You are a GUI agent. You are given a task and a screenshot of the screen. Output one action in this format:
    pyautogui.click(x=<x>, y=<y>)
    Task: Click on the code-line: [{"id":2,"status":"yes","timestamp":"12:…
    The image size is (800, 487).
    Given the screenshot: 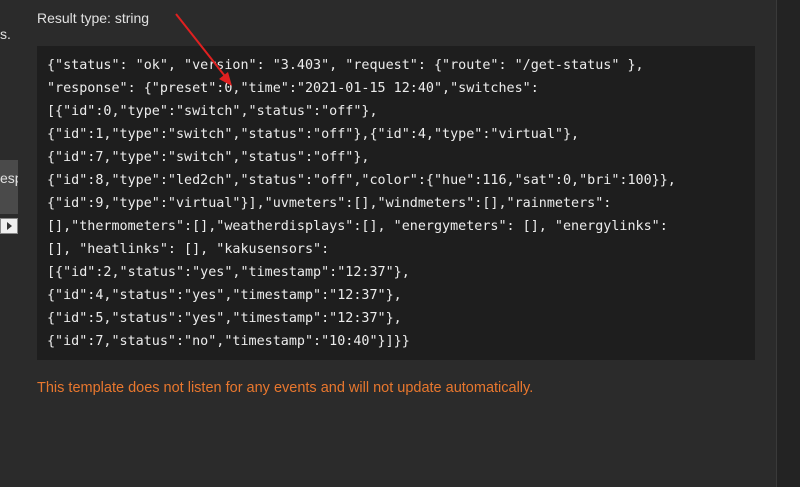 What is the action you would take?
    pyautogui.click(x=228, y=272)
    